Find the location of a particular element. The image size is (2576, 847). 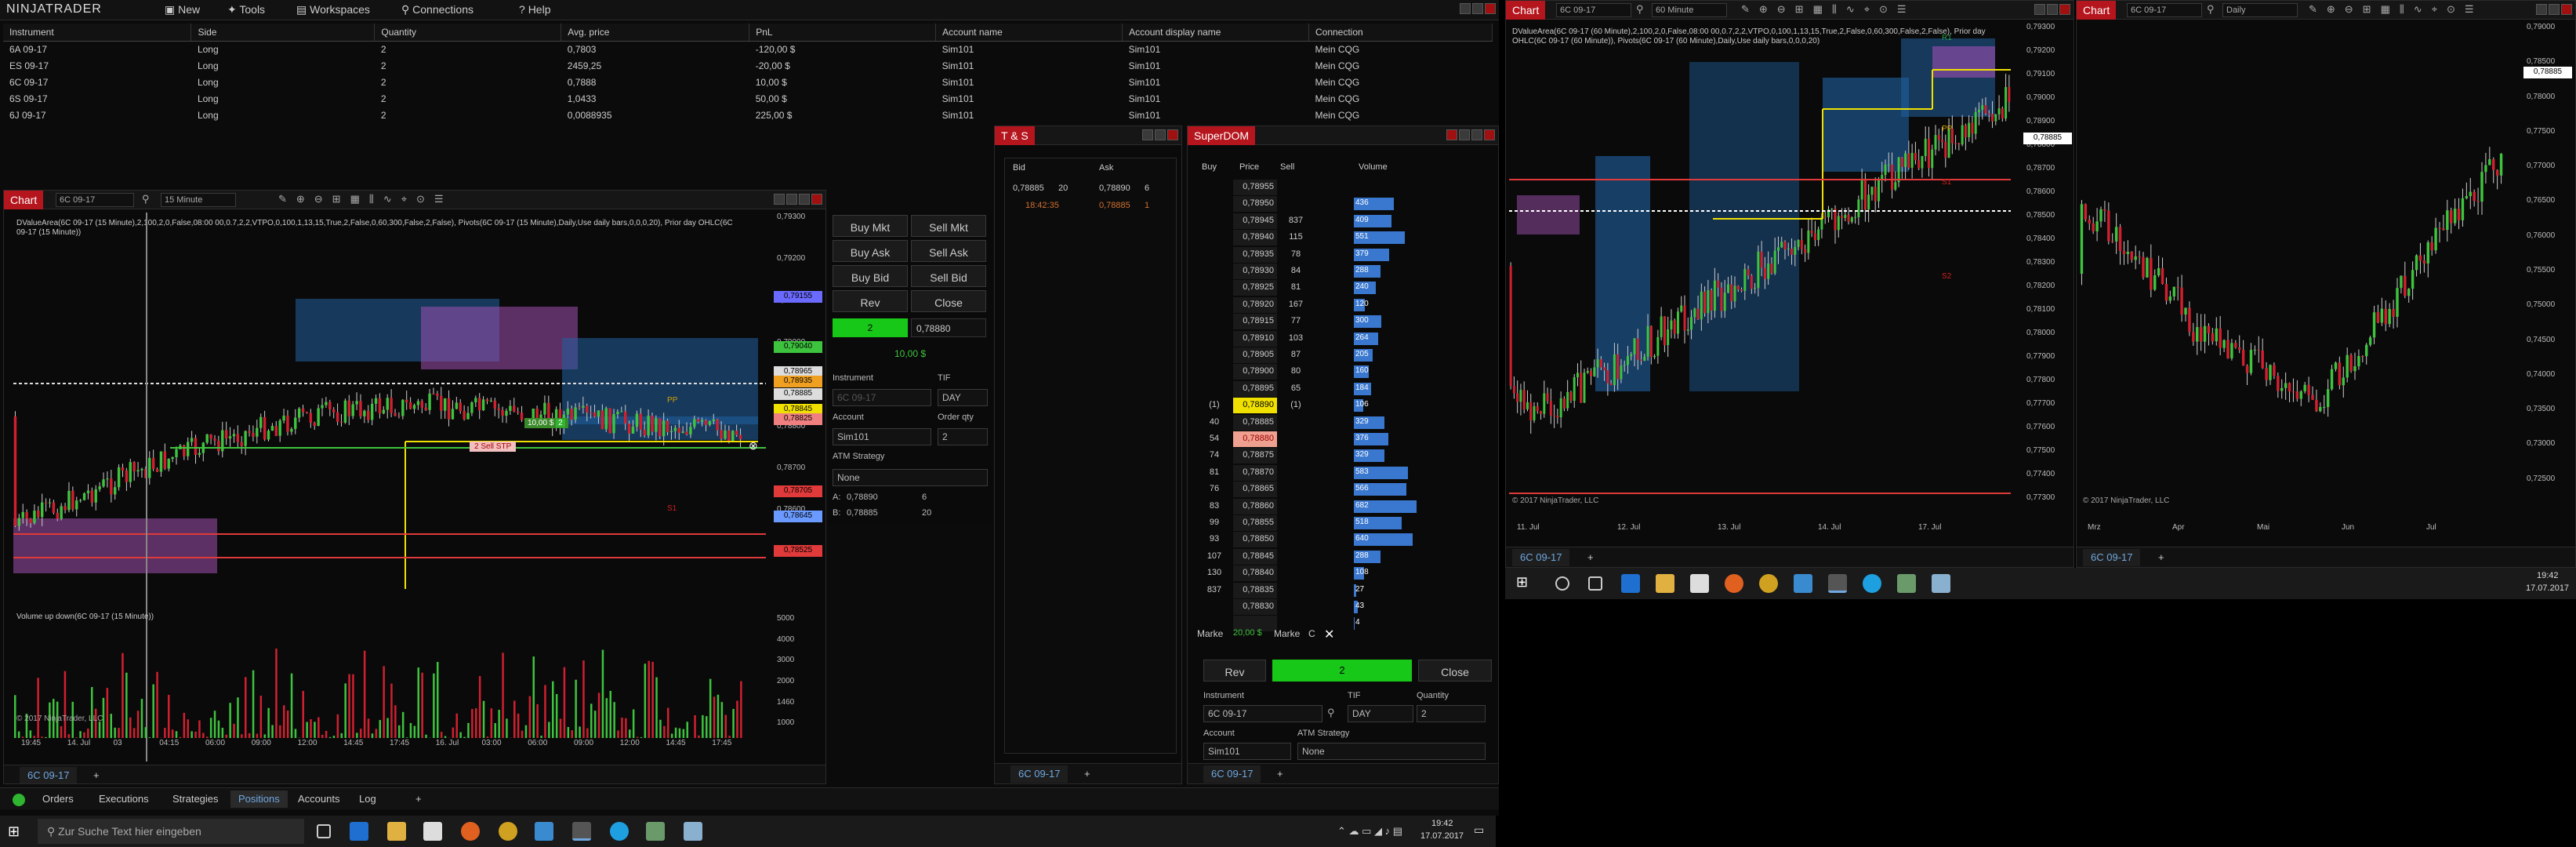

col-quantity: Quantity is located at coordinates (468, 33).